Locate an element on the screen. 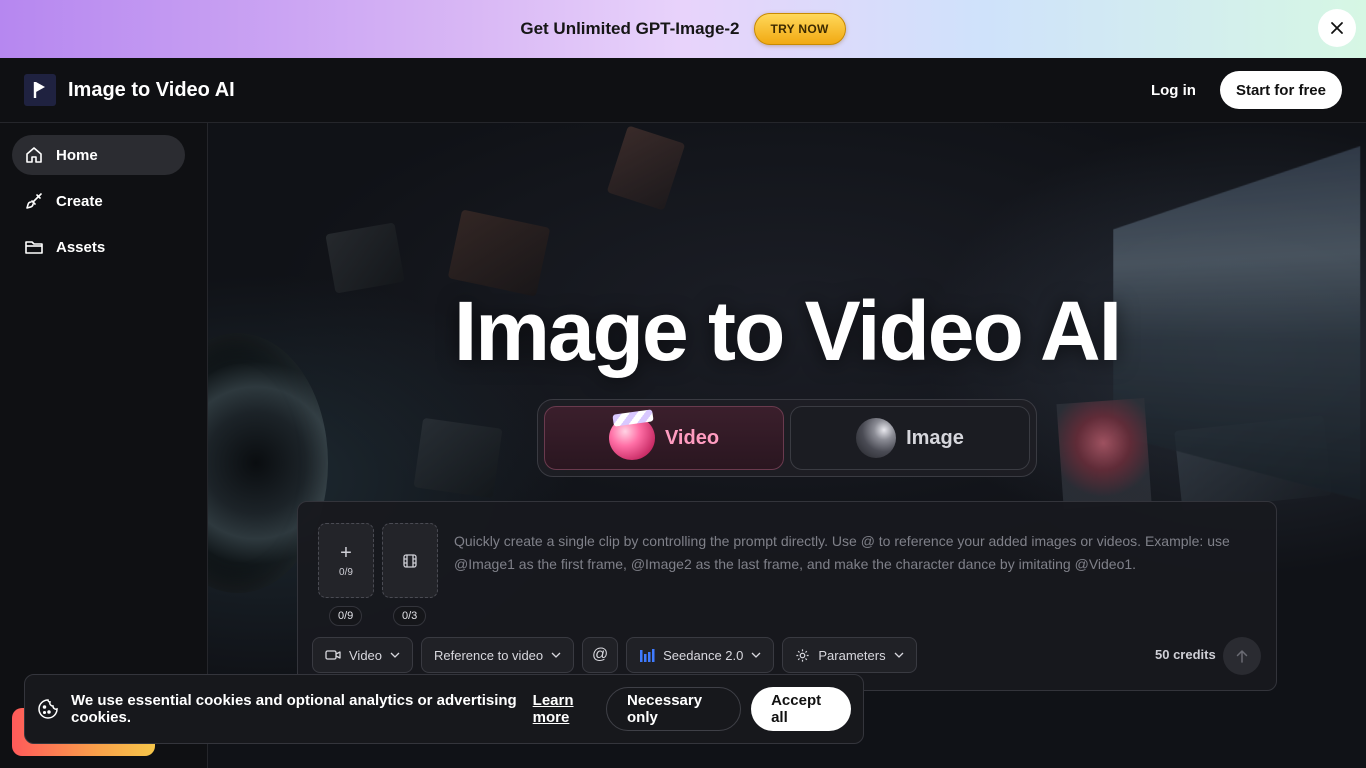 This screenshot has width=1366, height=768. image-upload-count: 0/9 is located at coordinates (346, 572).